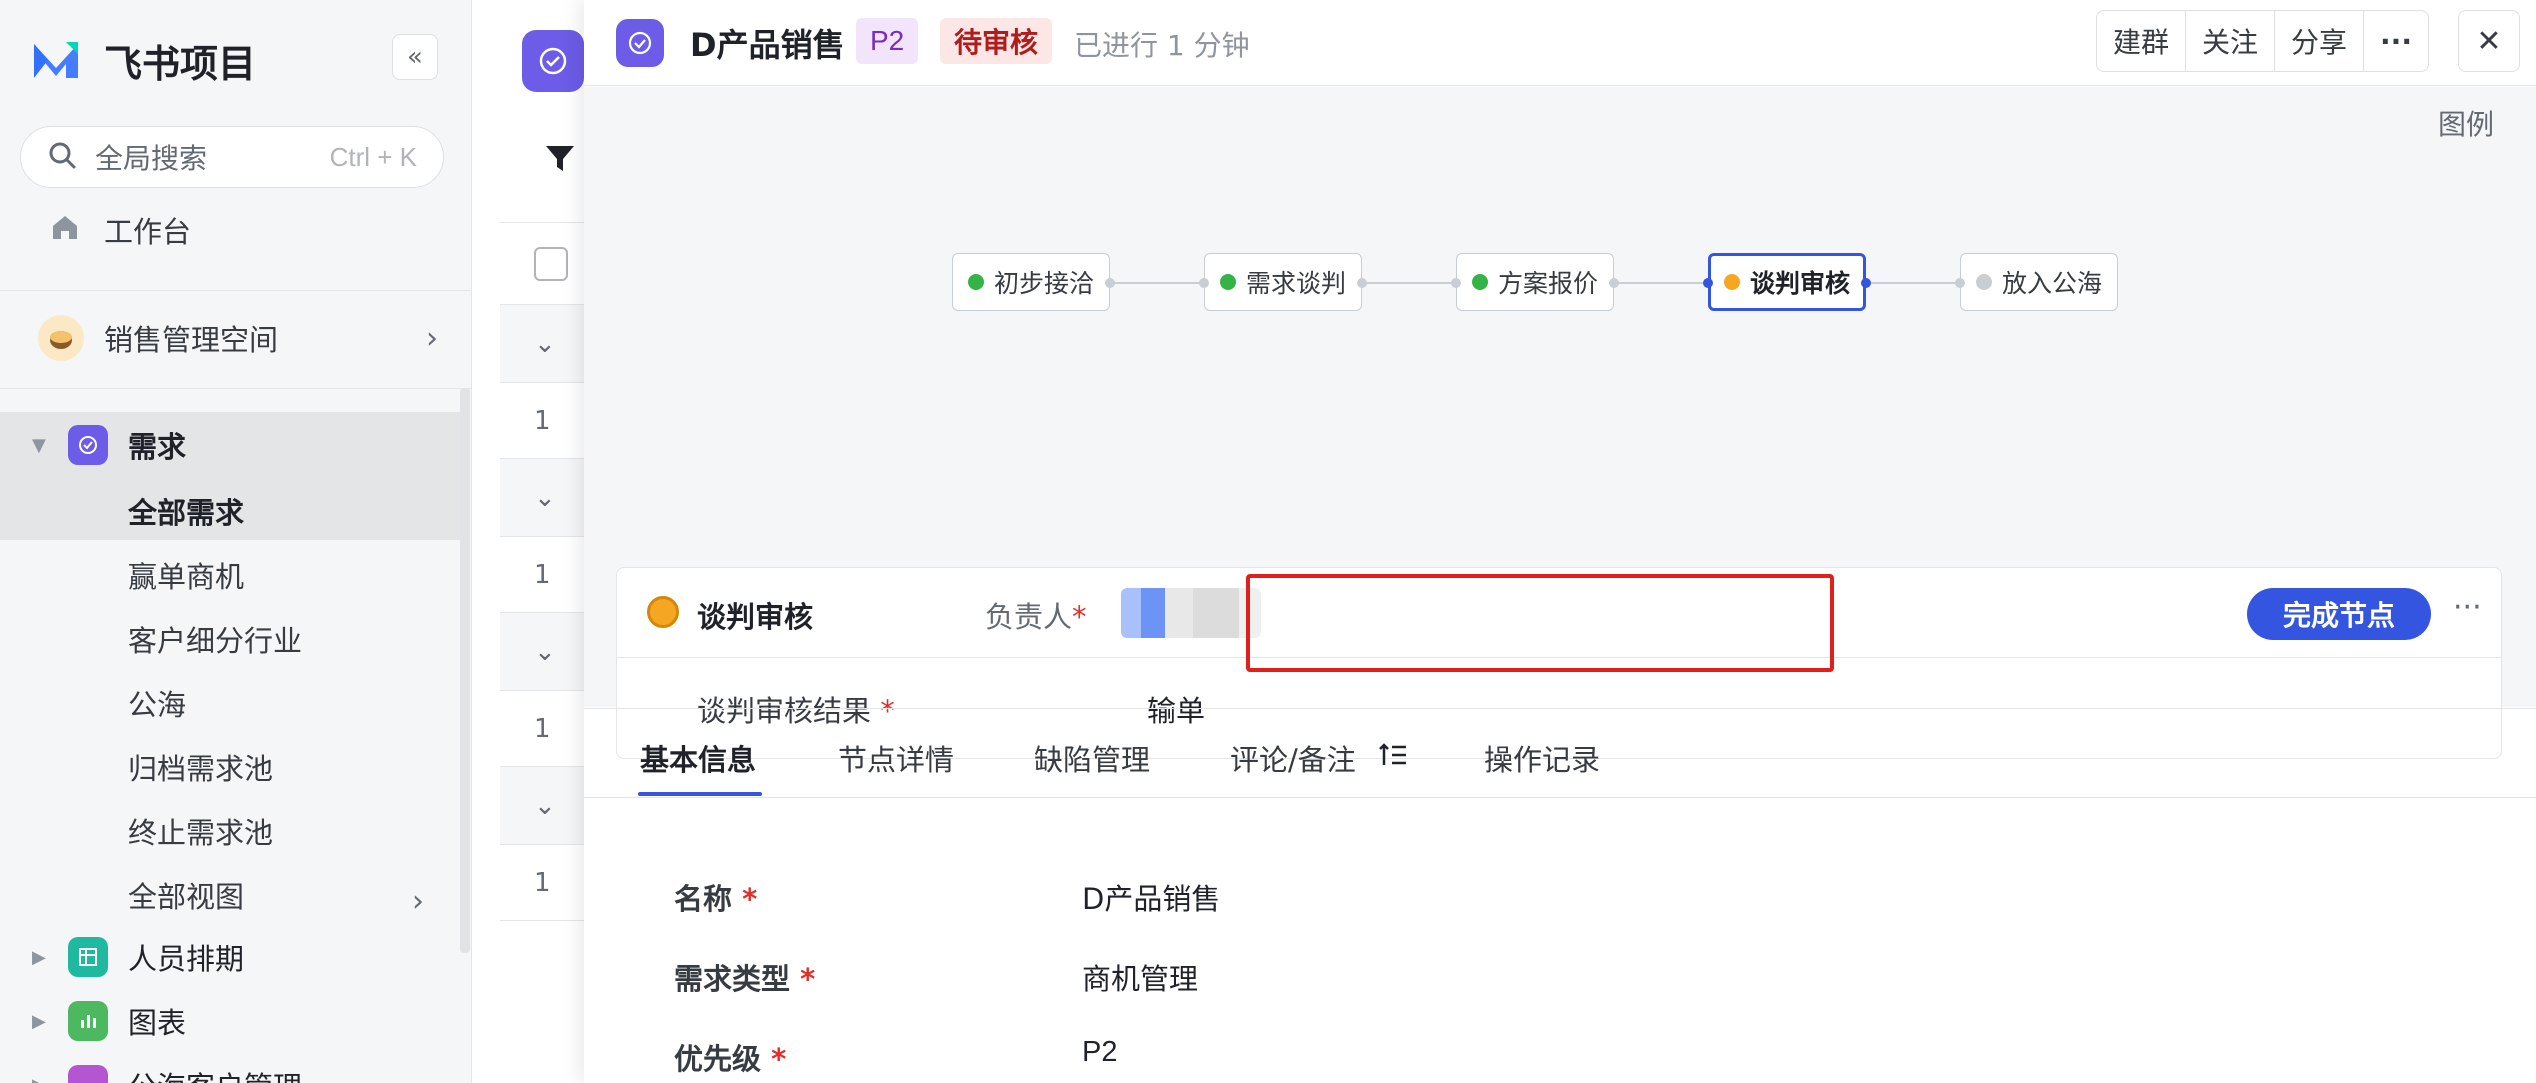 This screenshot has width=2536, height=1083. Describe the element at coordinates (1191, 613) in the screenshot. I see `owner-avatar` at that location.